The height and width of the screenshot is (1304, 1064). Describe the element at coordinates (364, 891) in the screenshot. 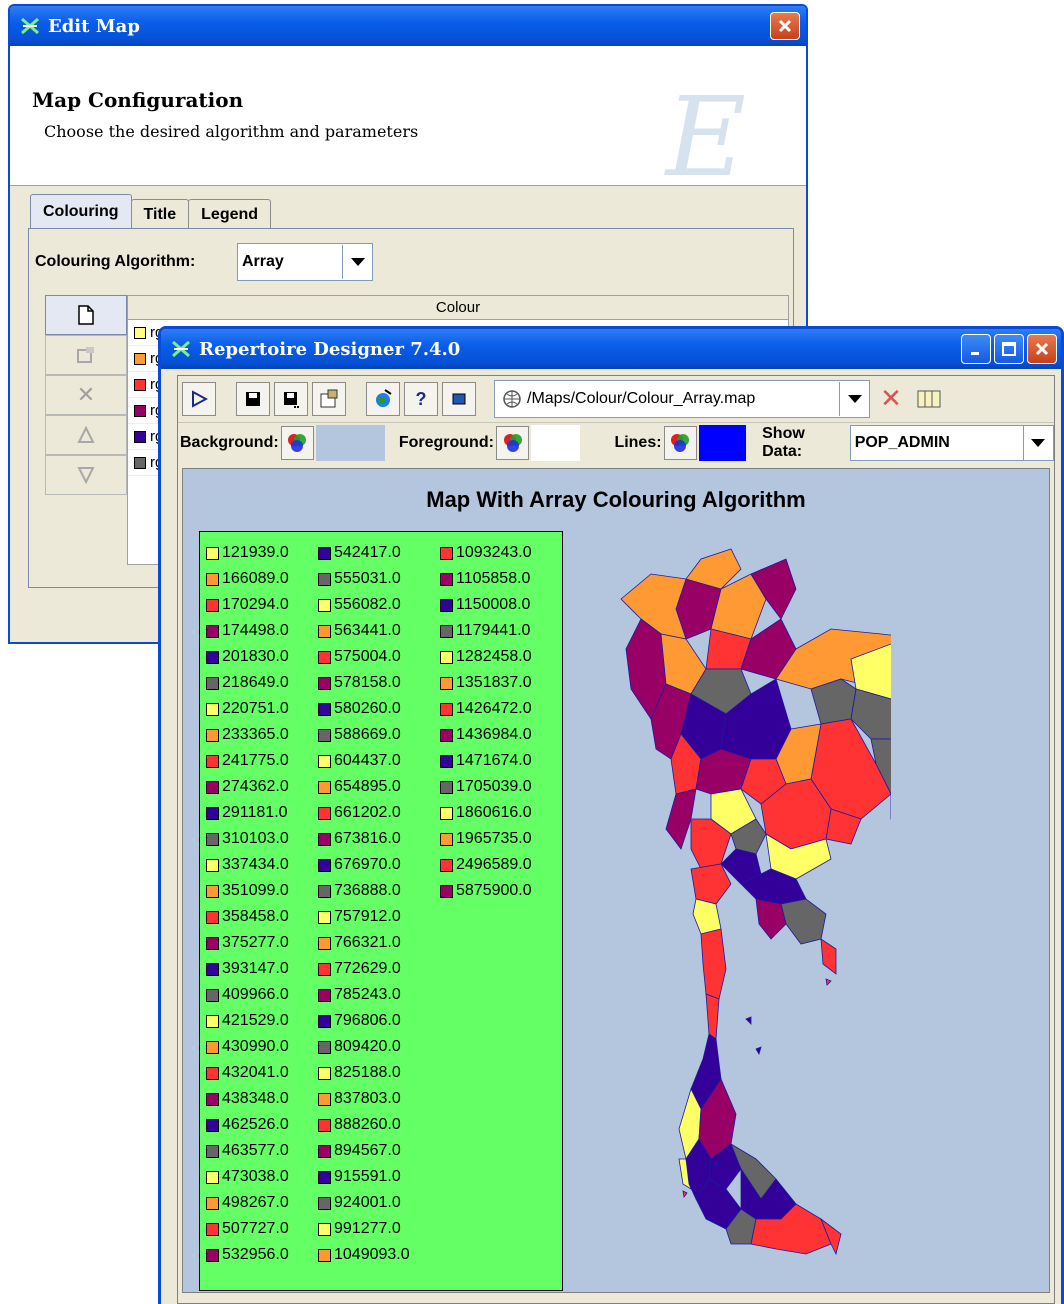

I see `legend-item: 736888.0` at that location.